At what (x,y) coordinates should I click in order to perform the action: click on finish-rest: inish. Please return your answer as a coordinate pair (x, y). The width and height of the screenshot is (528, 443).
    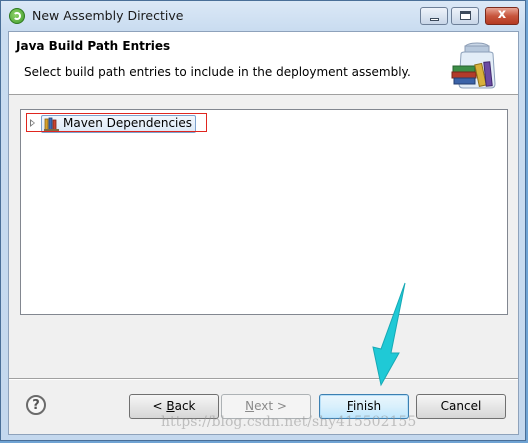
    Looking at the image, I should click on (367, 406).